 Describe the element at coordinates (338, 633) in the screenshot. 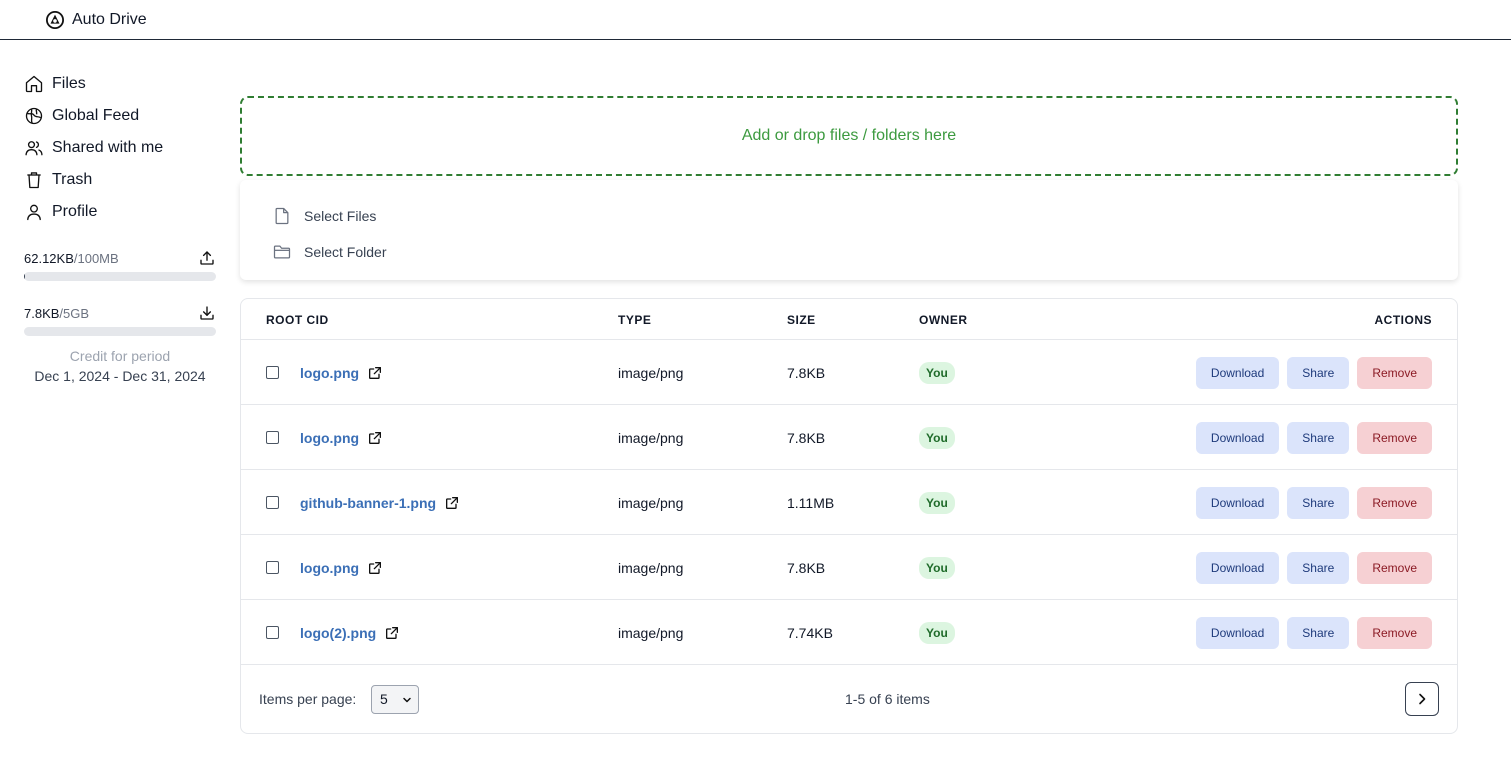

I see `file-name-link: logo(2).png` at that location.